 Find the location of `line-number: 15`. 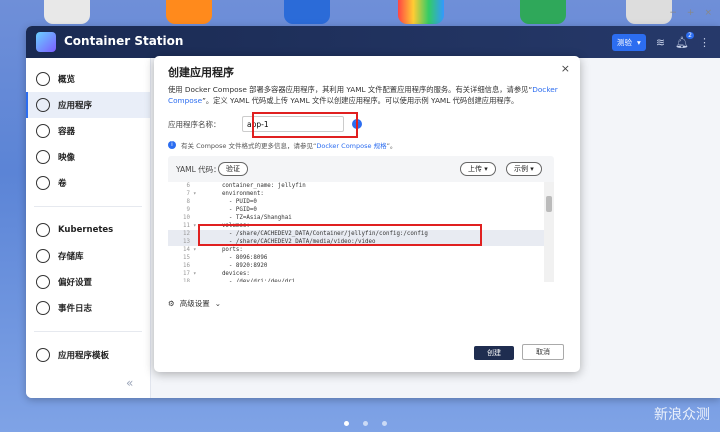

line-number: 15 is located at coordinates (186, 258).